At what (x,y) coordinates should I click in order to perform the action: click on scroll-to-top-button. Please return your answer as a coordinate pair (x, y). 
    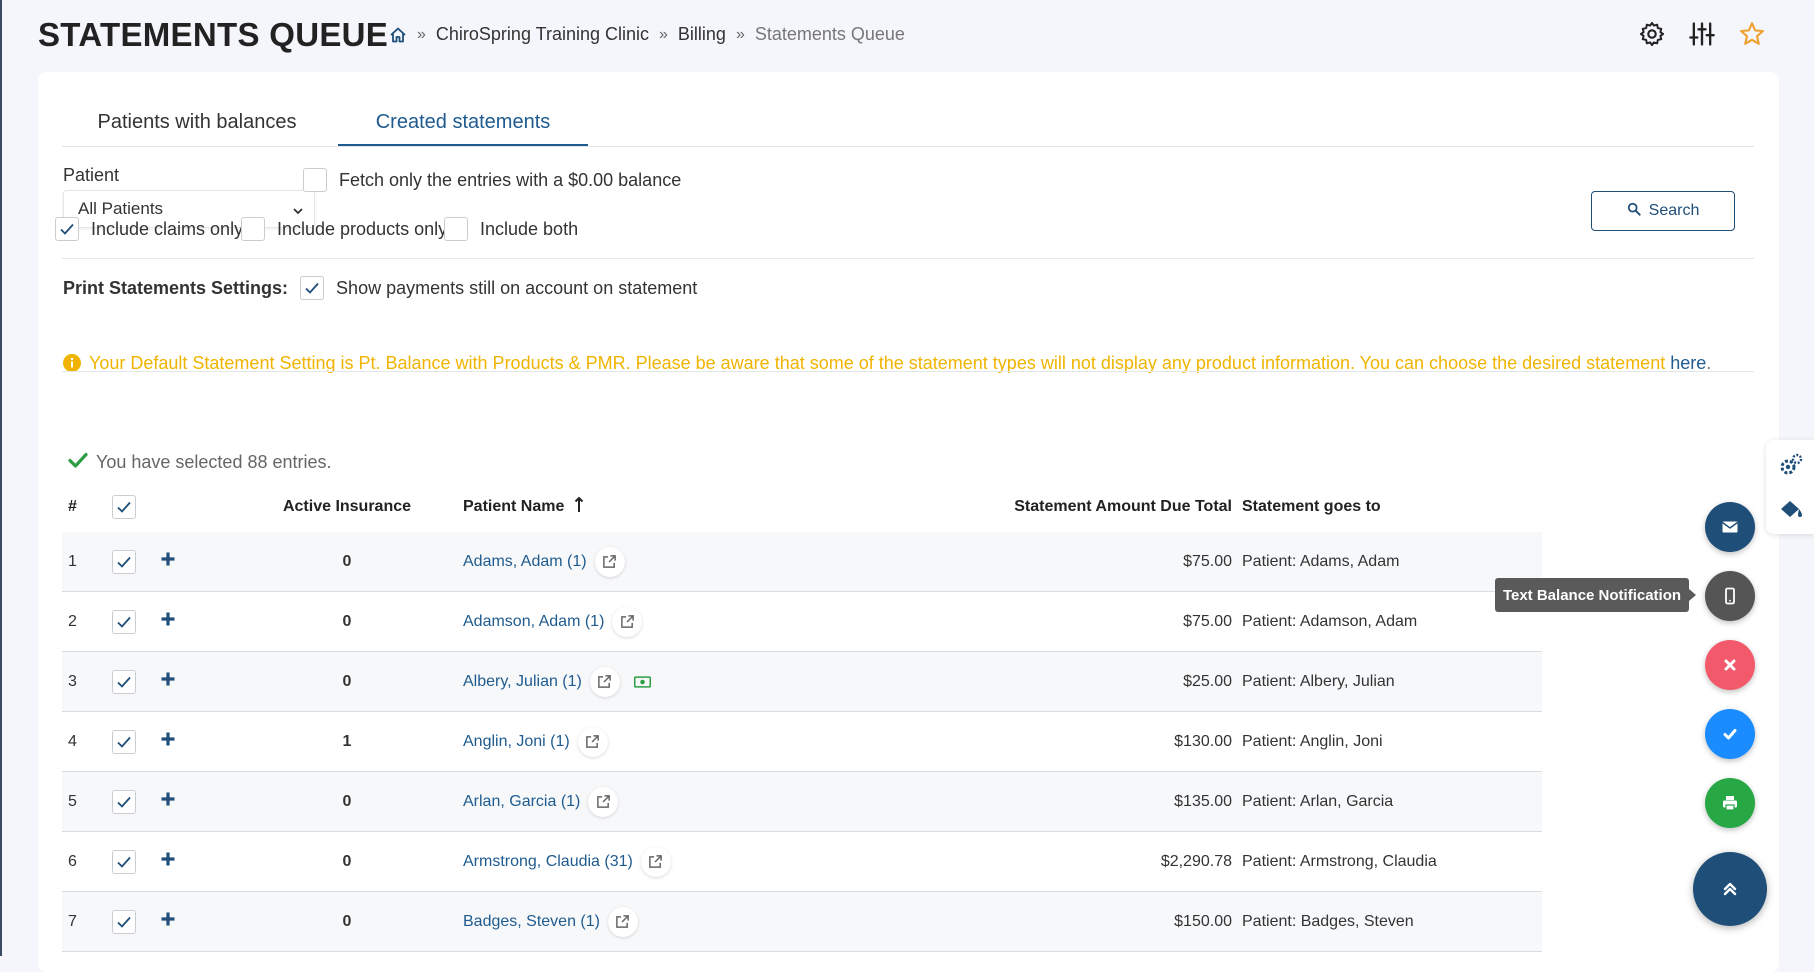
    Looking at the image, I should click on (1730, 889).